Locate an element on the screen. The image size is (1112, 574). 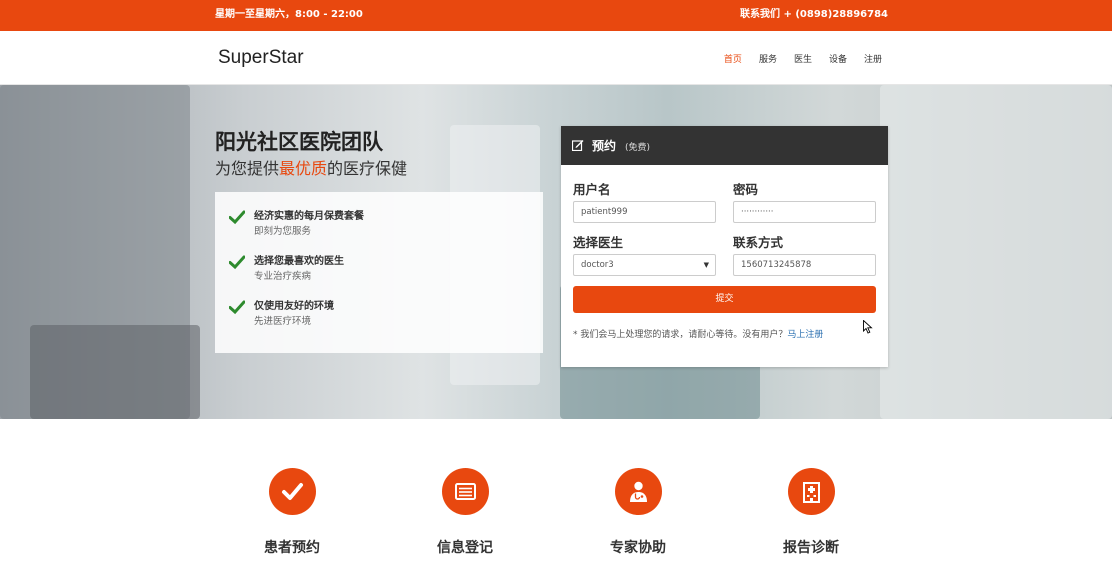
form-title: 预约 is located at coordinates (604, 146).